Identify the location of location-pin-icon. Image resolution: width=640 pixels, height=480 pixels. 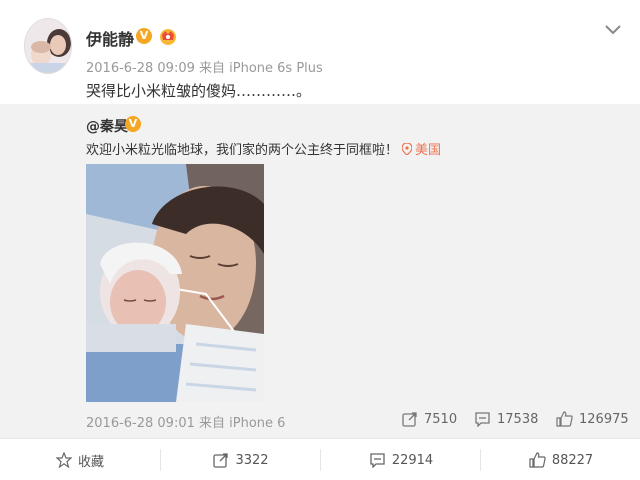
(407, 149).